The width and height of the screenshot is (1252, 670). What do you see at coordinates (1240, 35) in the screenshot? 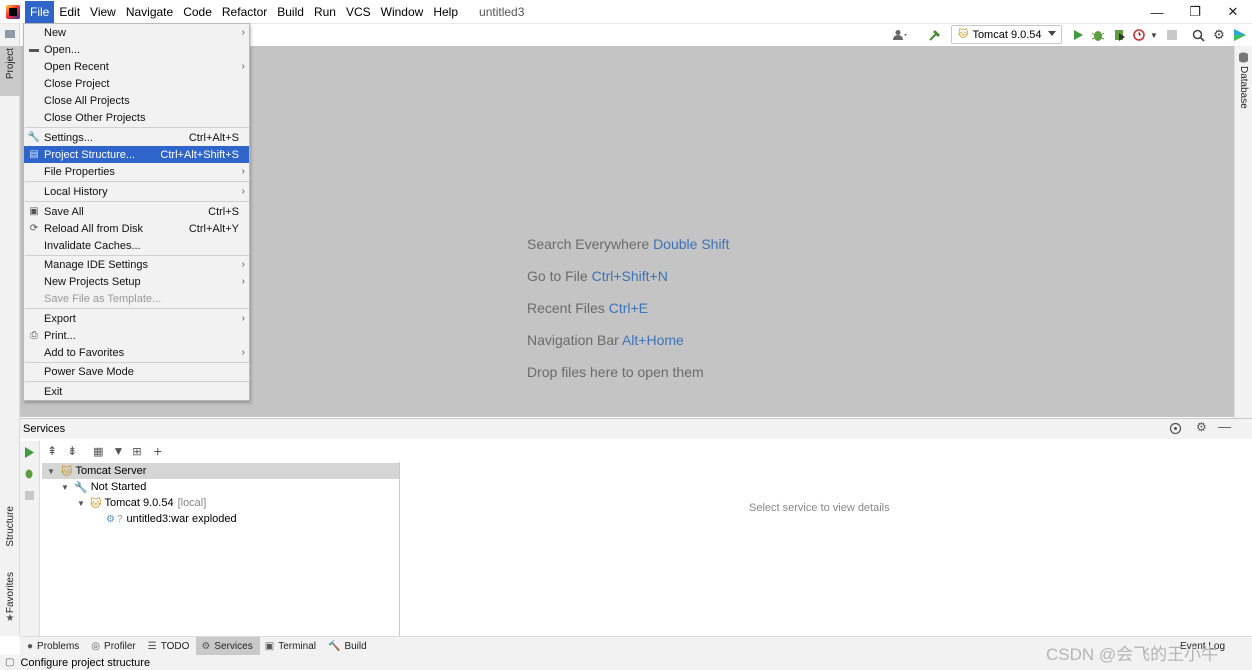
I see `code-with-me-icon` at bounding box center [1240, 35].